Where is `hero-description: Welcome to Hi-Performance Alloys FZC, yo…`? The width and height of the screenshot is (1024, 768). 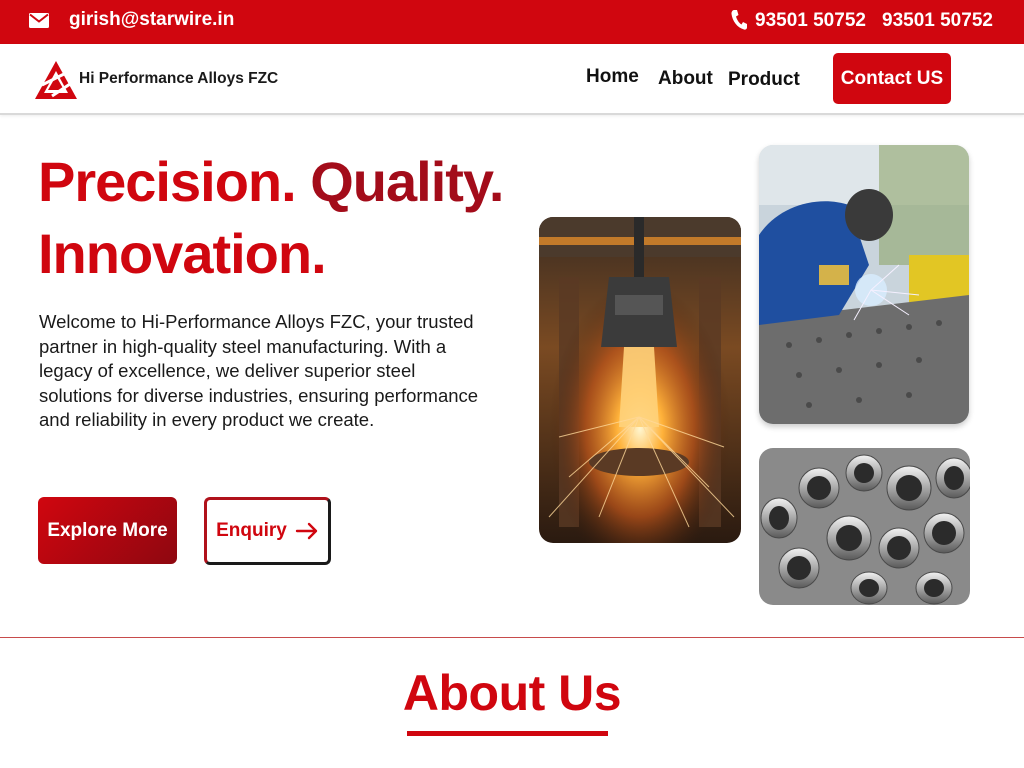 hero-description: Welcome to Hi-Performance Alloys FZC, yo… is located at coordinates (259, 371).